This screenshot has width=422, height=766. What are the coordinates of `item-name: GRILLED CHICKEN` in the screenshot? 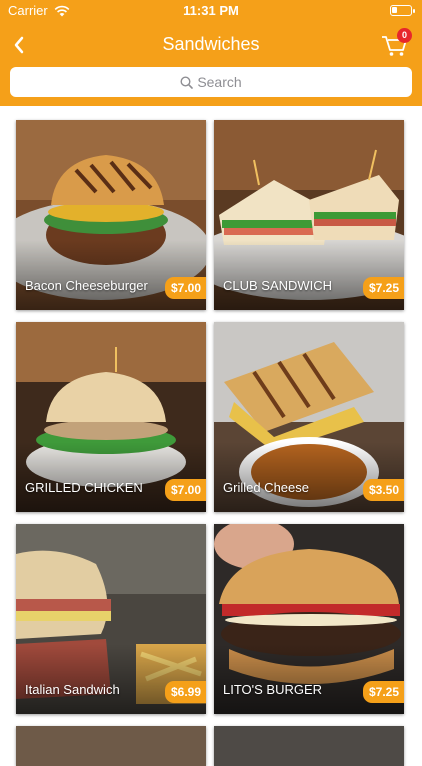 It's located at (84, 487).